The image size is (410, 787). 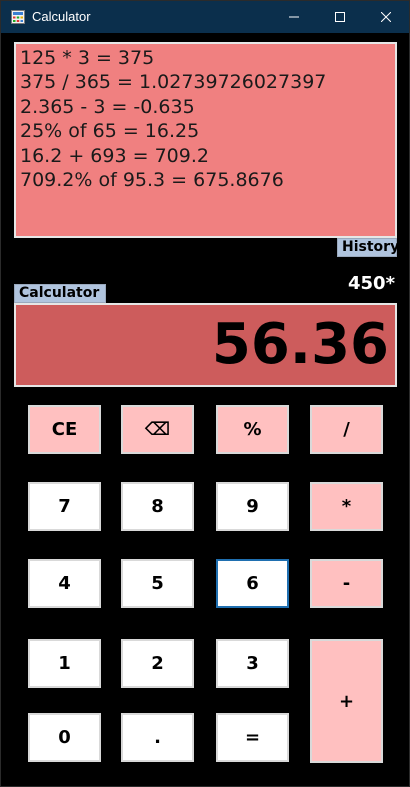 I want to click on window-title: Calculator, so click(x=61, y=16).